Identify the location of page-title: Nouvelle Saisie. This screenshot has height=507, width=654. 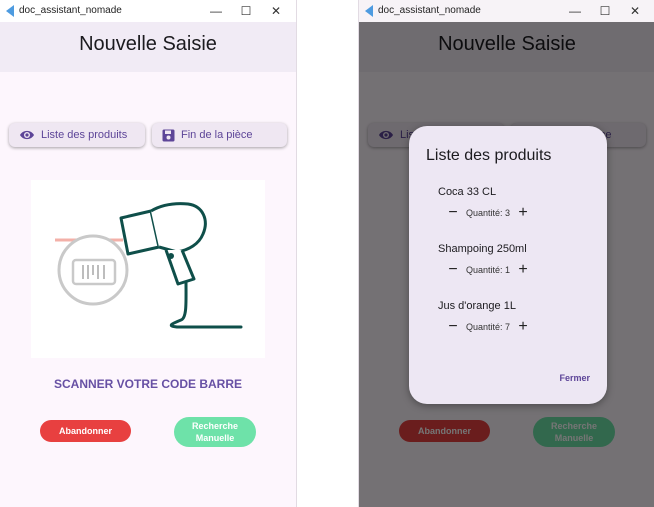
(148, 44).